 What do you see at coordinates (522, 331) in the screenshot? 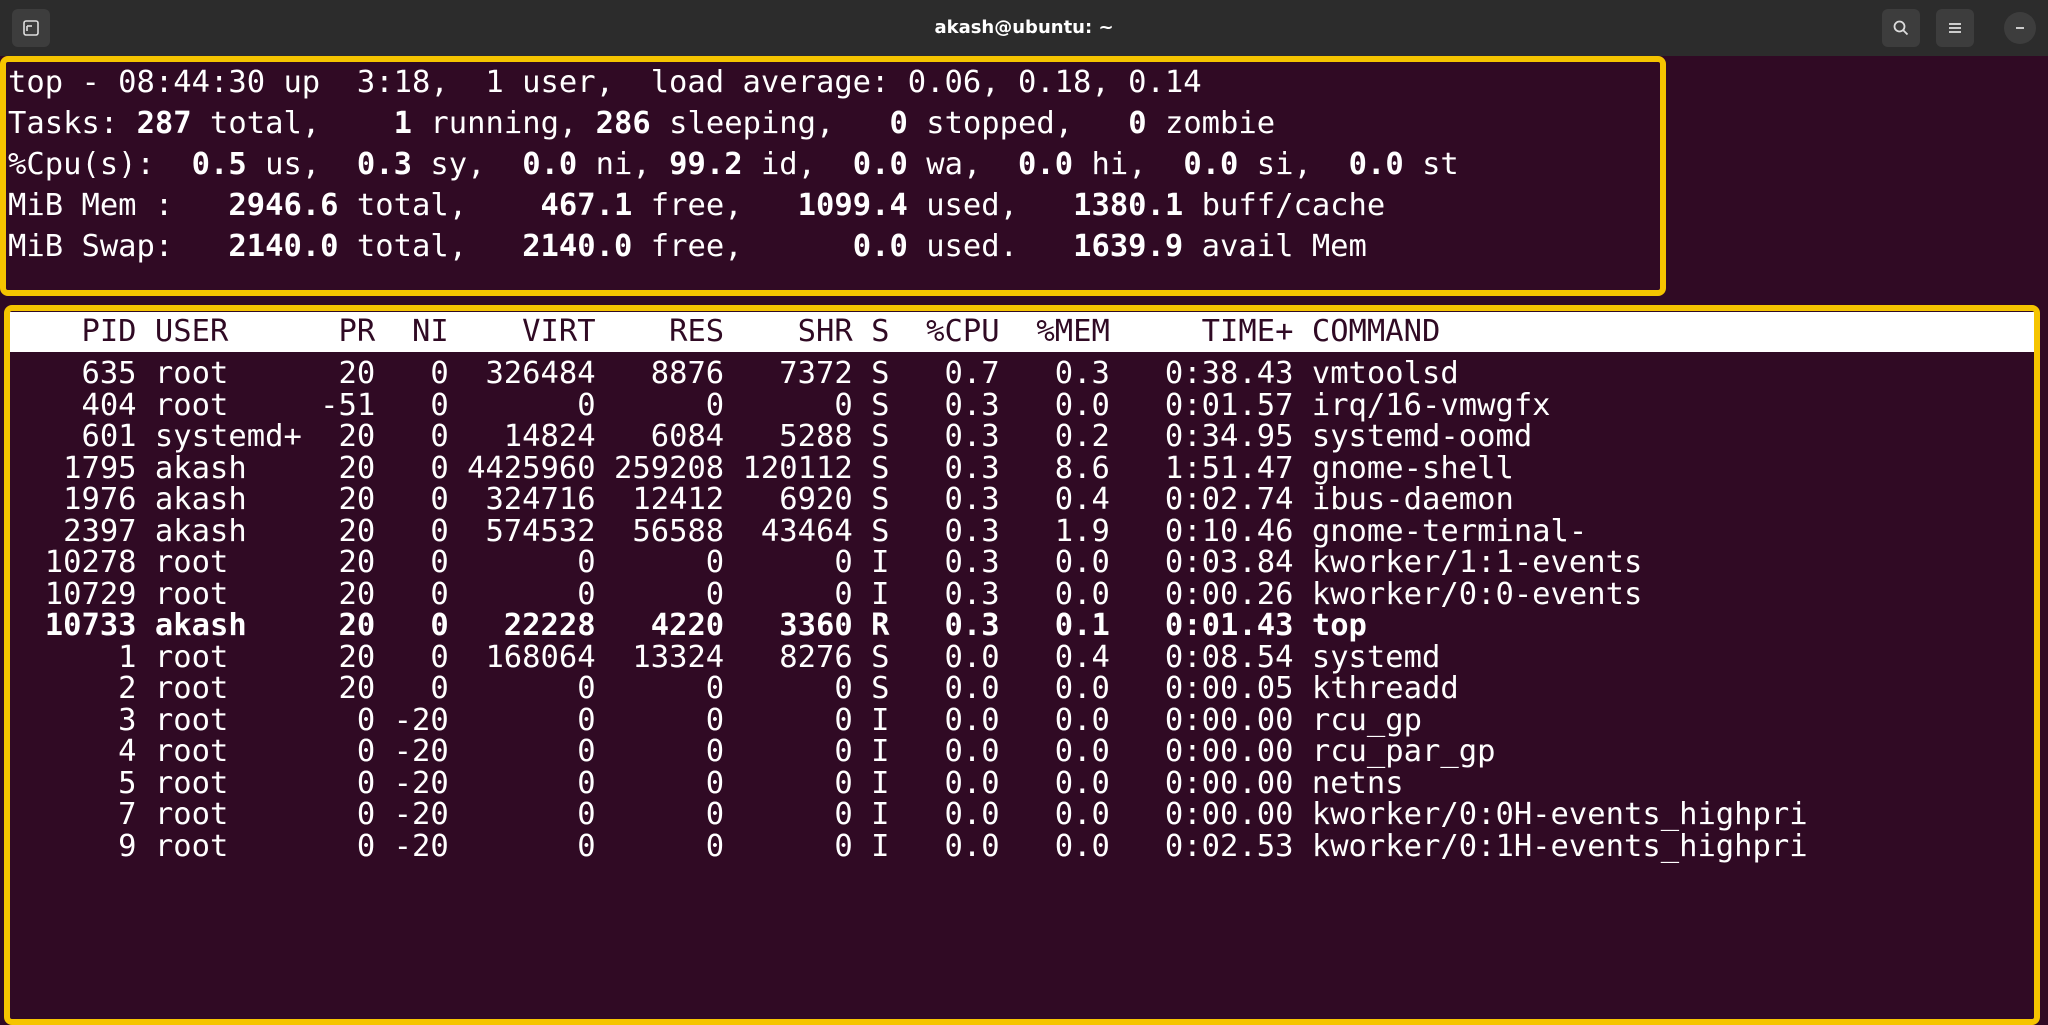
I see `column-header-virt: VIRT` at bounding box center [522, 331].